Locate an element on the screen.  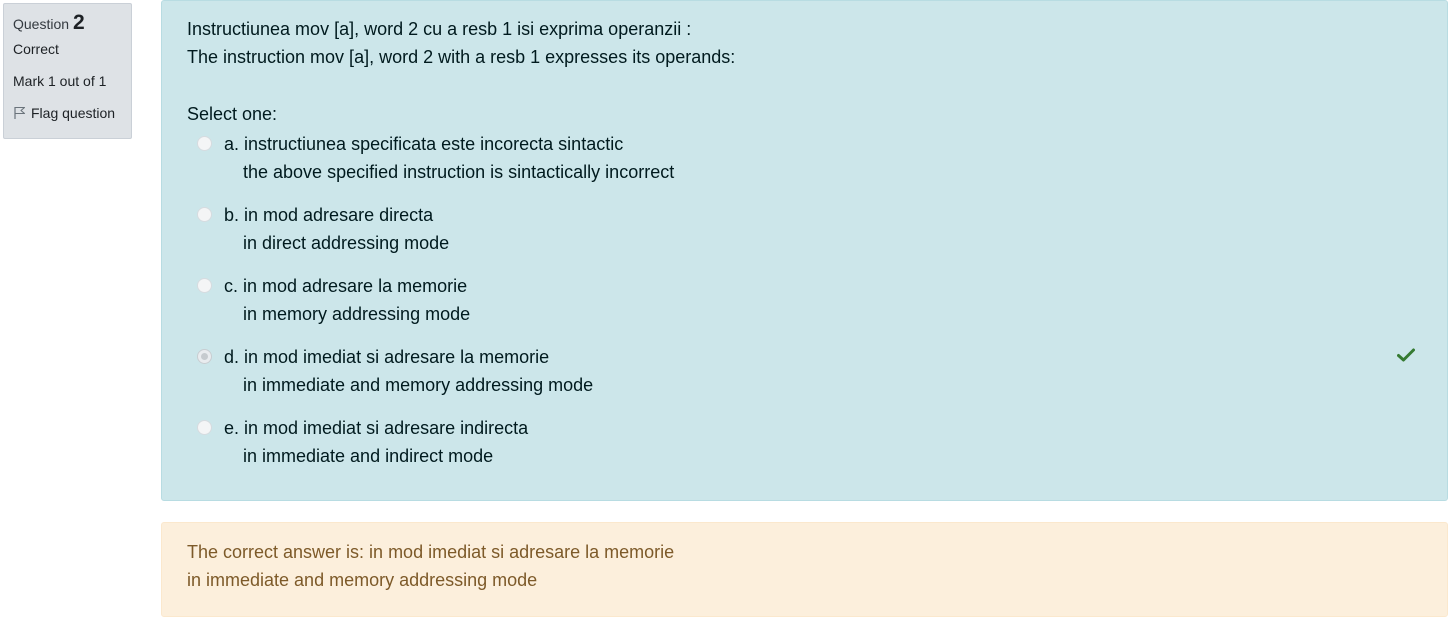
question-grade: Mark 1 out of 1 is located at coordinates (60, 81).